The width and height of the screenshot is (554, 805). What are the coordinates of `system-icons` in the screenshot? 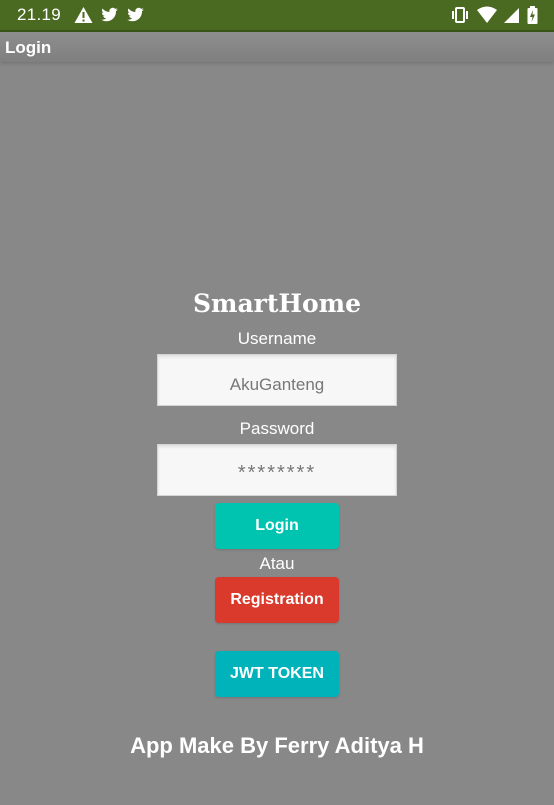 It's located at (494, 15).